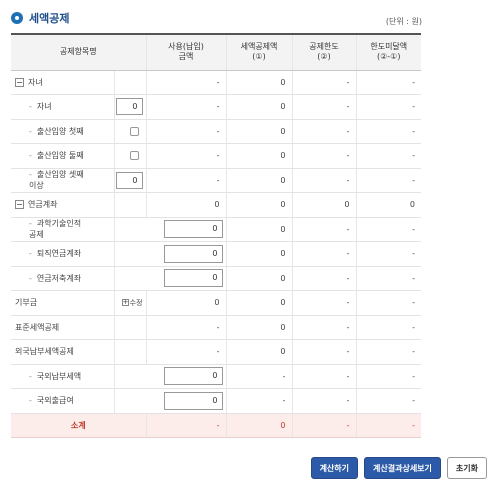 This screenshot has height=494, width=500. I want to click on table-row: − 자녀 - 0 - -, so click(216, 82).